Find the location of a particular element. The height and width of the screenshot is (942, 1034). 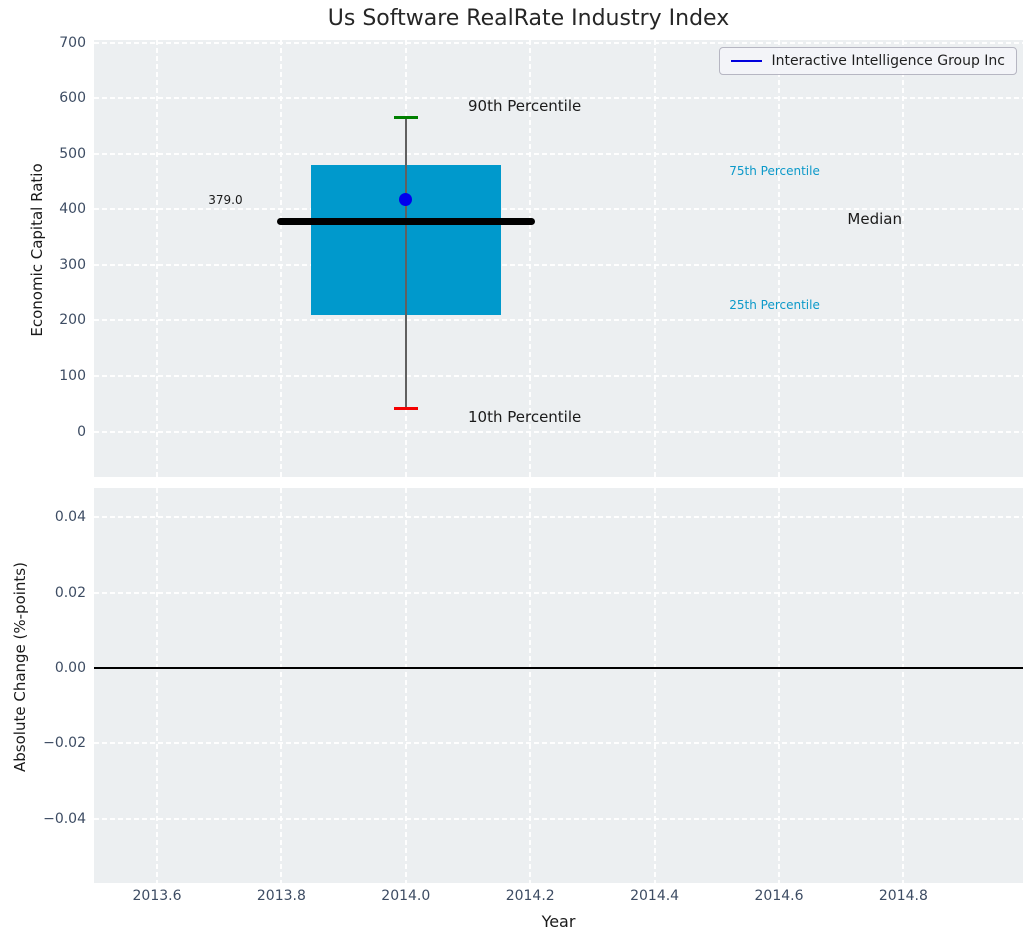

legend: Interactive Intelligence Group Inc is located at coordinates (868, 61).